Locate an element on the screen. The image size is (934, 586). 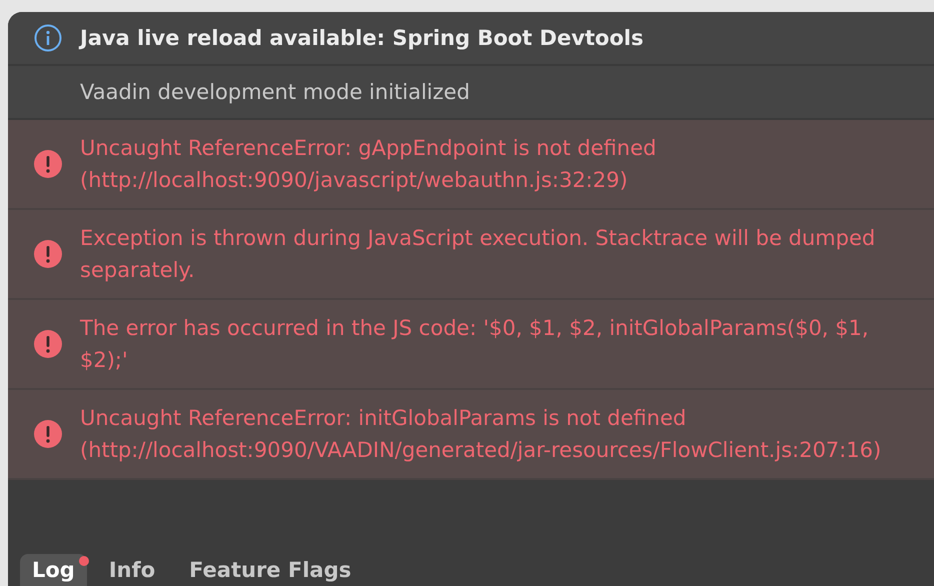
info-icon is located at coordinates (48, 38).